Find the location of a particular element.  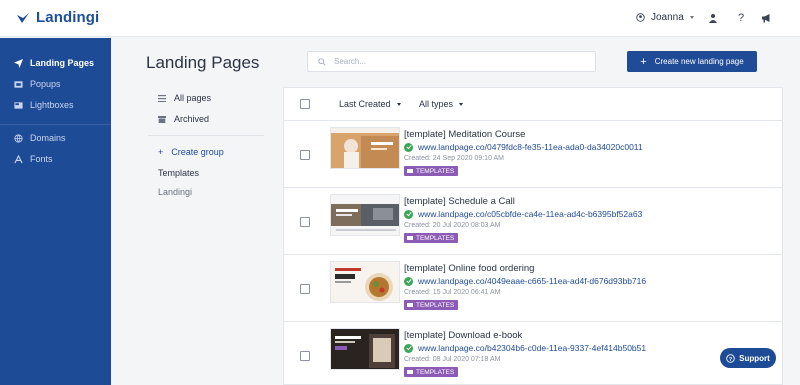

filter-label: Archived is located at coordinates (192, 119).